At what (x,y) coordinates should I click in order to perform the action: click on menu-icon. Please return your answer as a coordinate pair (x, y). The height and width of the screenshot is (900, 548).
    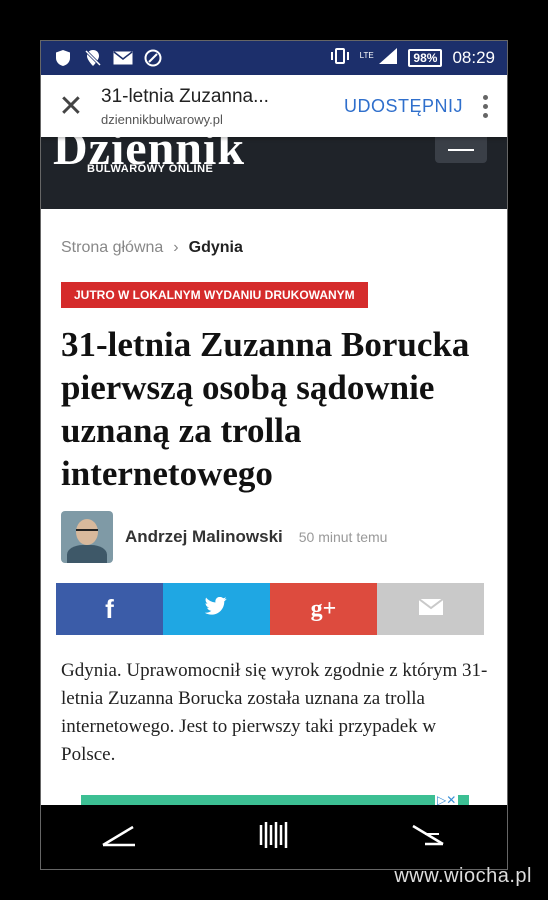
    Looking at the image, I should click on (461, 150).